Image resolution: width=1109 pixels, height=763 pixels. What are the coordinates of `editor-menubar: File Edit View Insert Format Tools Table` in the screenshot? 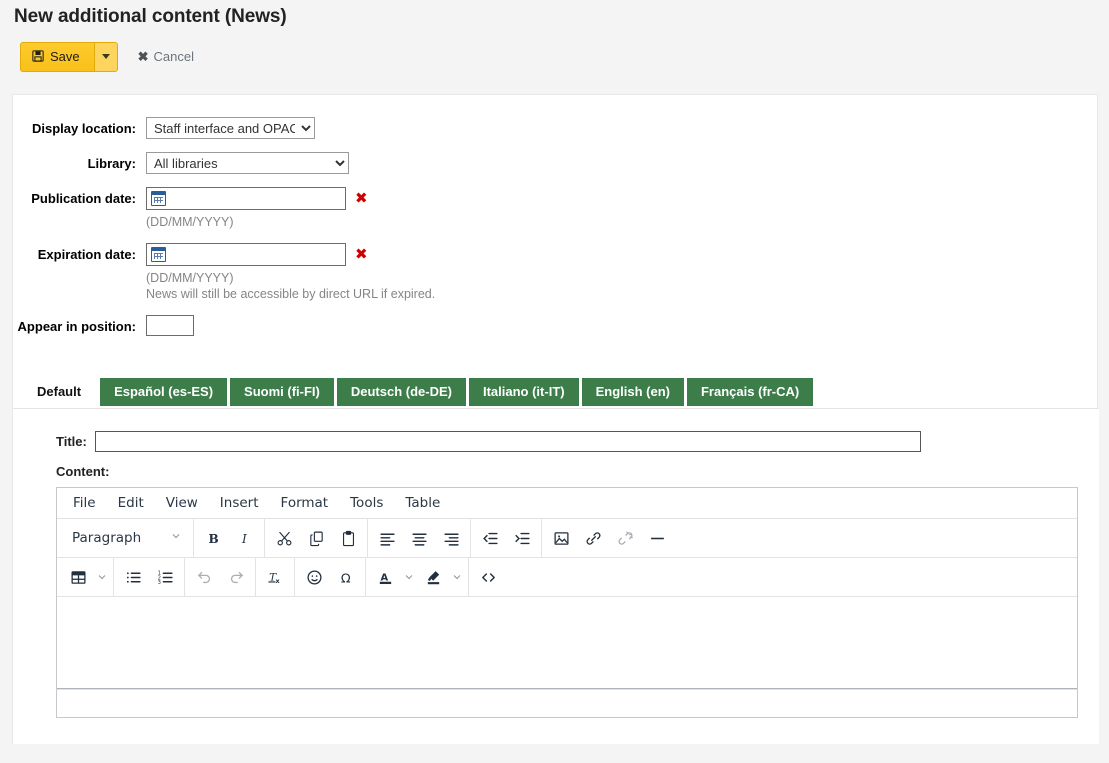 It's located at (567, 503).